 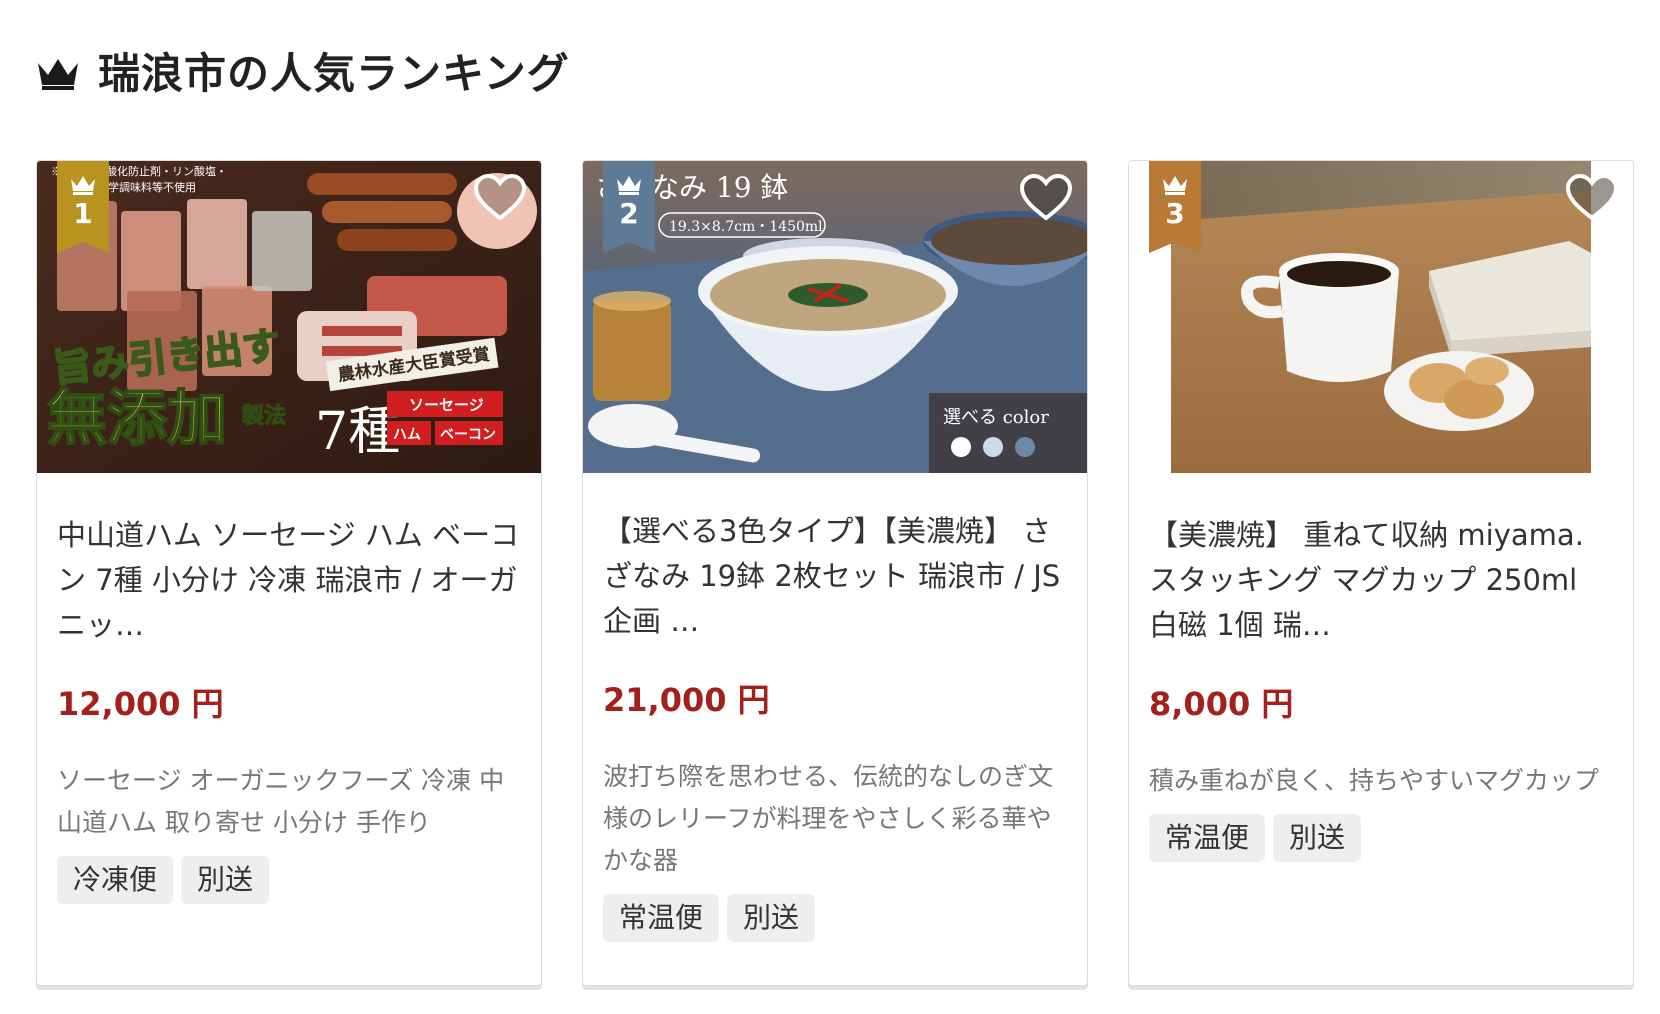 I want to click on product-price: 8,000 円, so click(x=1221, y=704).